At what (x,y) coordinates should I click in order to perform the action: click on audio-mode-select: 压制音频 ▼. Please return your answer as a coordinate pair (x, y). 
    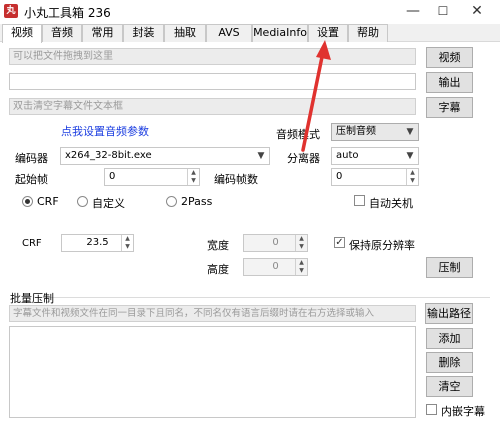
    Looking at the image, I should click on (375, 132).